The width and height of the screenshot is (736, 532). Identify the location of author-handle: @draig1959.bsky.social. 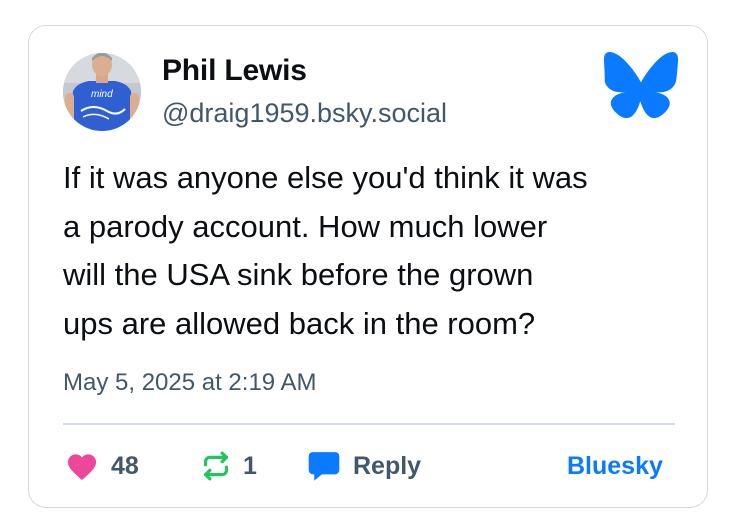
(304, 113).